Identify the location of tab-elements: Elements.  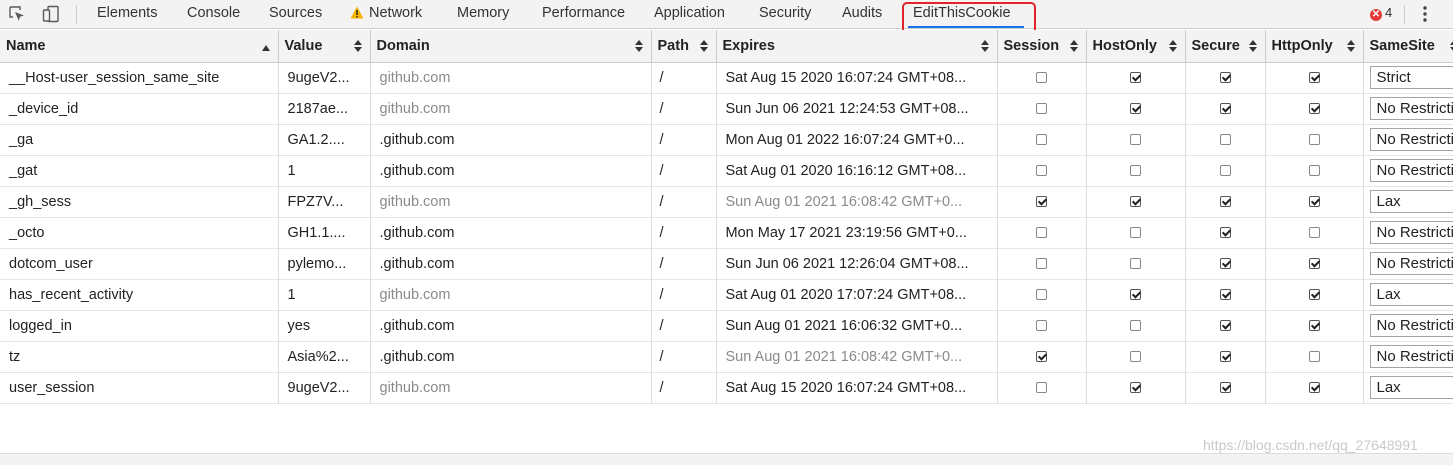
(127, 14).